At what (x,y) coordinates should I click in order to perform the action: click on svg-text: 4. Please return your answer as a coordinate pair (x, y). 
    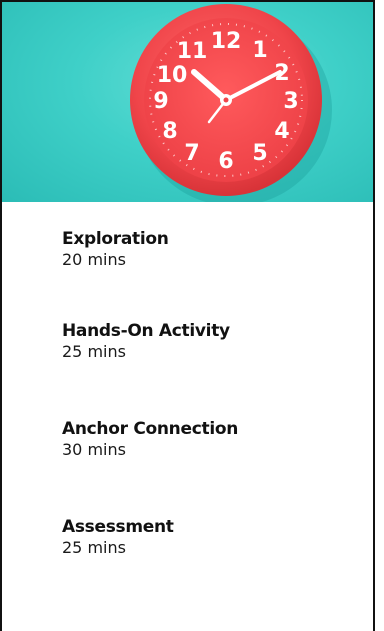
    Looking at the image, I should click on (281, 131).